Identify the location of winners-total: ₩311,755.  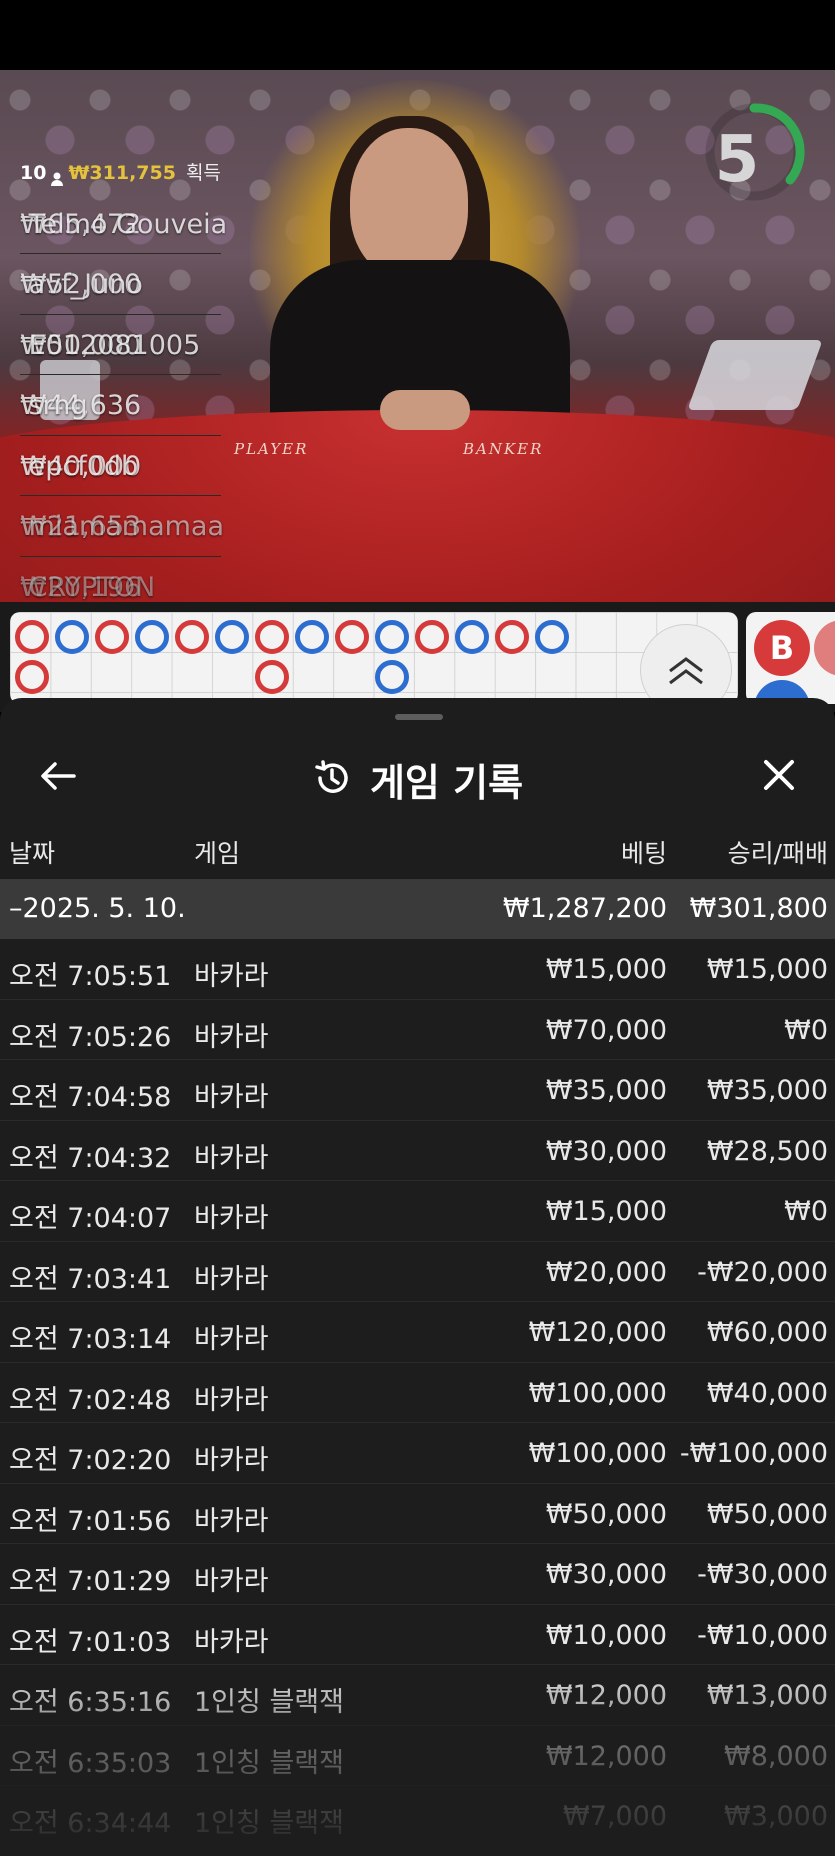
(122, 173).